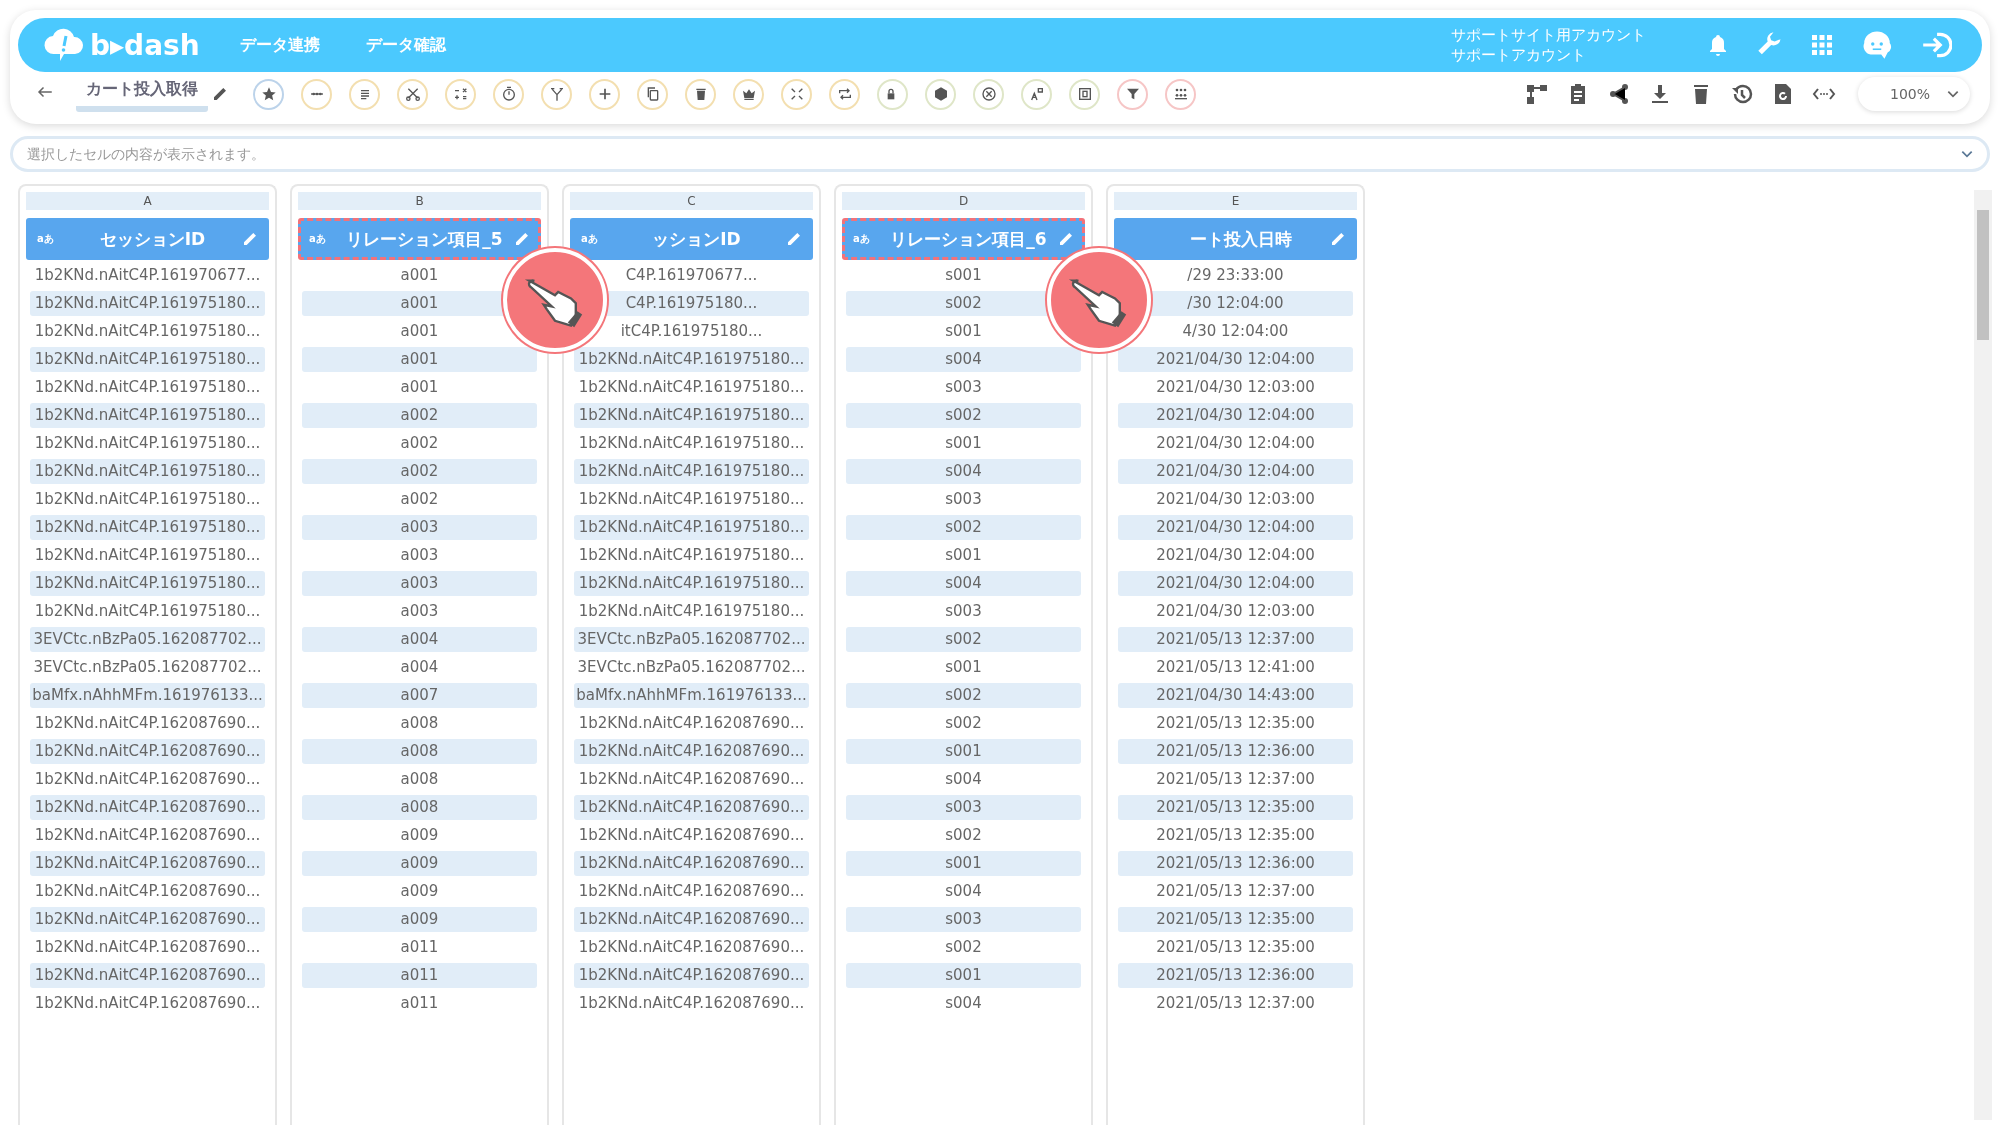 This screenshot has width=2000, height=1125. What do you see at coordinates (748, 94) in the screenshot?
I see `crown-icon` at bounding box center [748, 94].